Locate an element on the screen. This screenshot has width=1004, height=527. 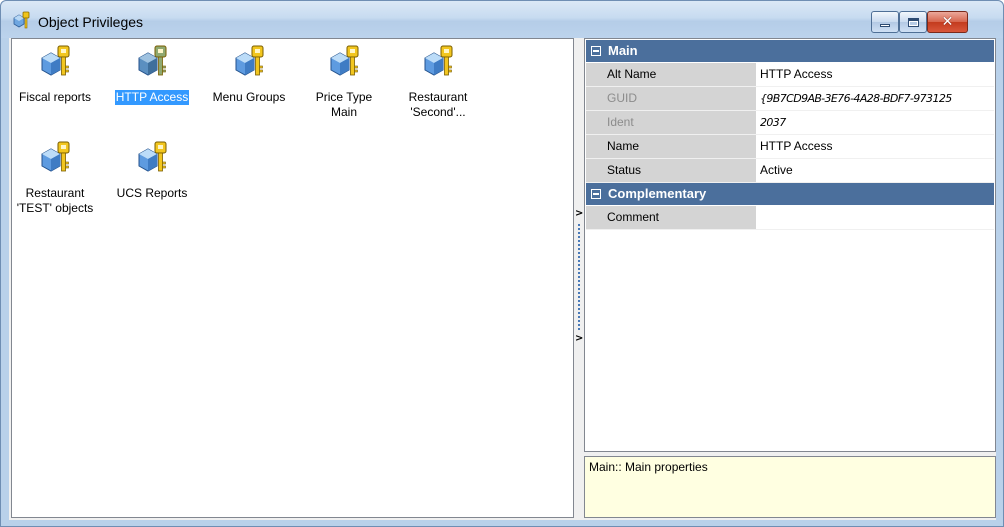
main-property-row: Ident 2037 is located at coordinates (790, 123).